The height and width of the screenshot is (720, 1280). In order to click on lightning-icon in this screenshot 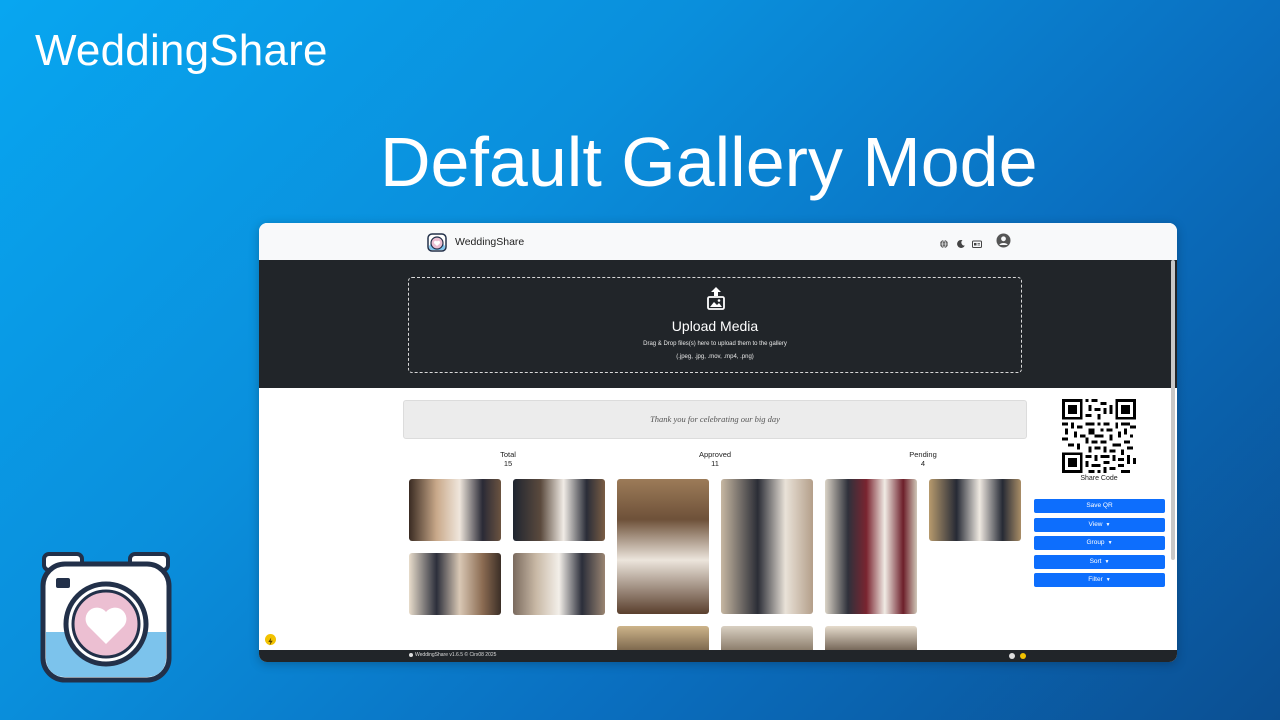, I will do `click(270, 640)`.